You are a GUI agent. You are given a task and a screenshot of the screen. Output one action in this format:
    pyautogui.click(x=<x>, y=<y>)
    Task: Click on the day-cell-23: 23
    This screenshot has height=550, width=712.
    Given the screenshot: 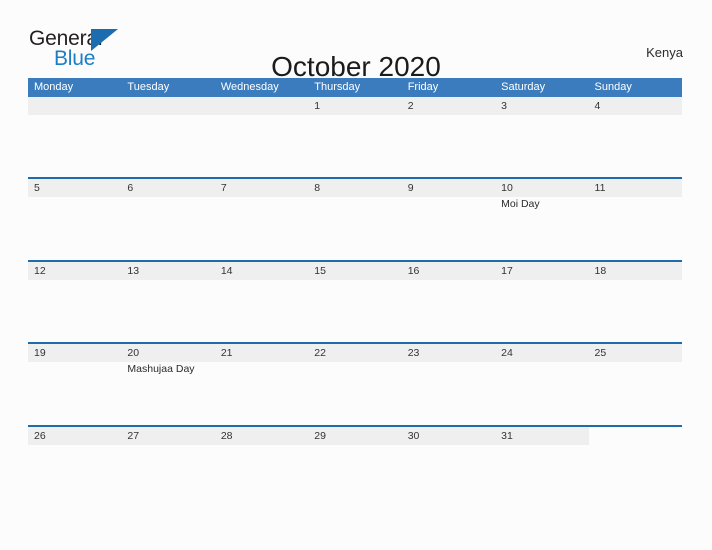 What is the action you would take?
    pyautogui.click(x=448, y=384)
    